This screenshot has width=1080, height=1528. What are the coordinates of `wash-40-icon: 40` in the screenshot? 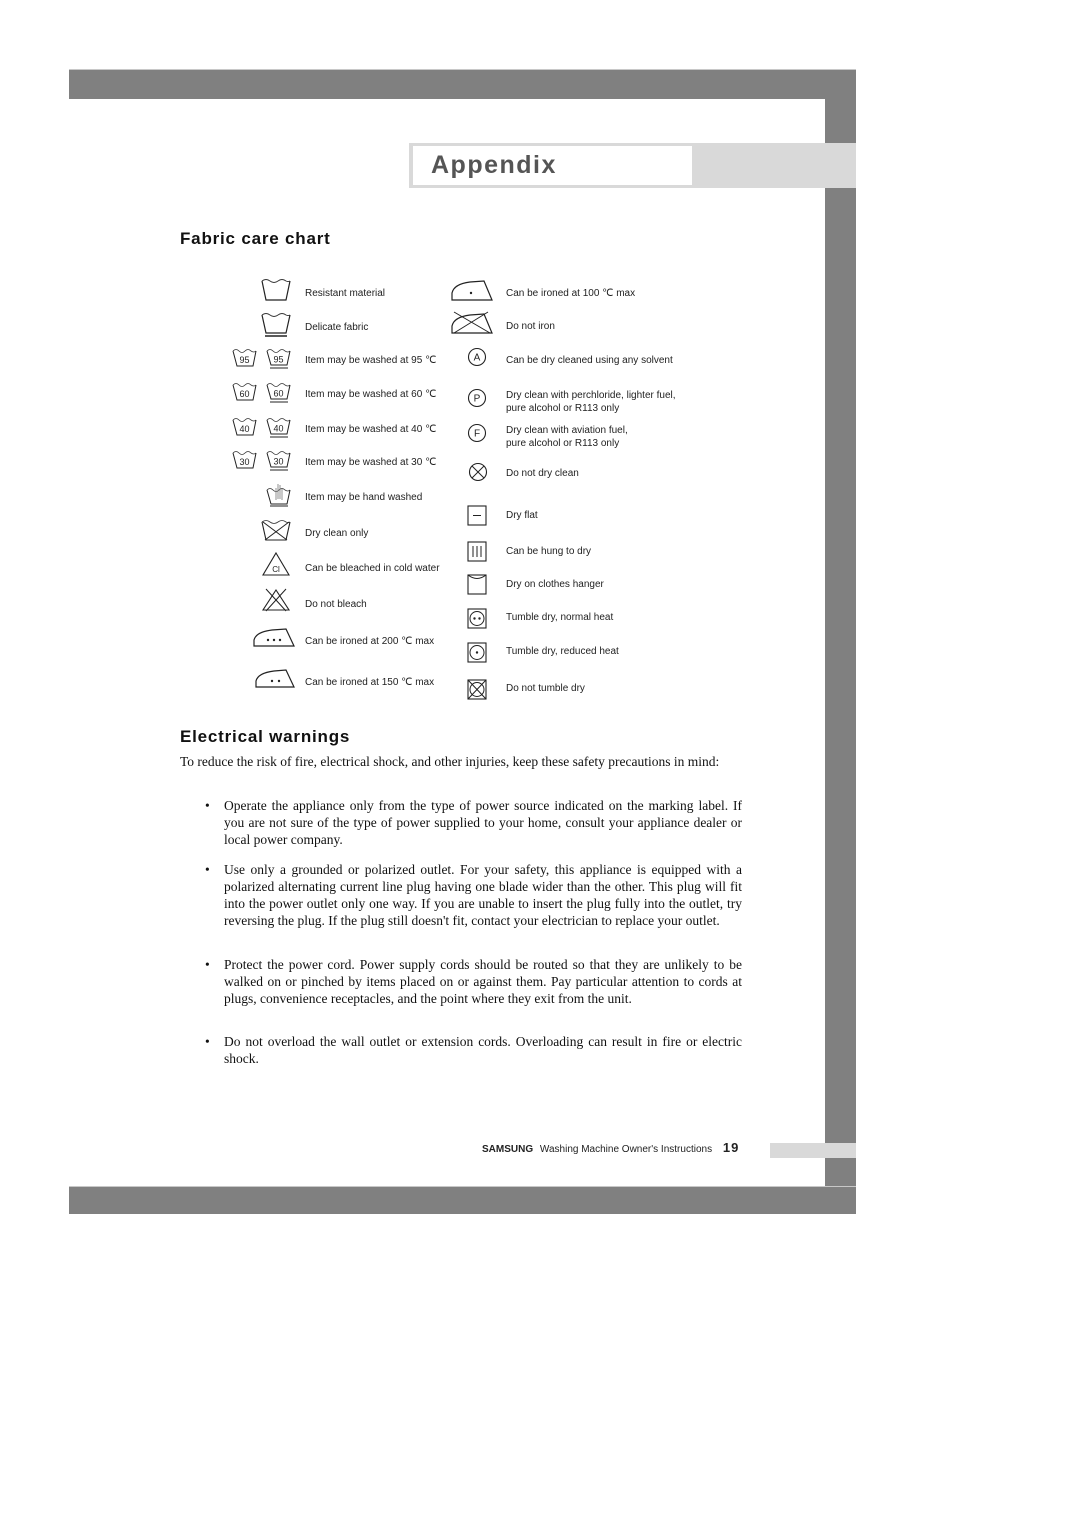 It's located at (244, 427).